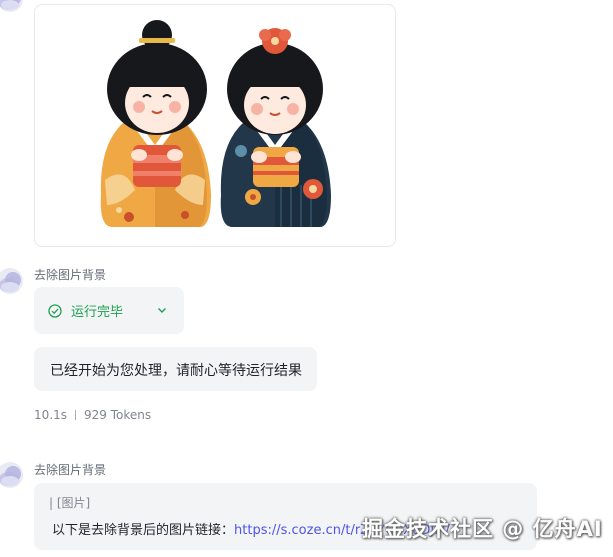 The height and width of the screenshot is (557, 613). Describe the element at coordinates (97, 312) in the screenshot. I see `run-status-label: 运行完毕` at that location.